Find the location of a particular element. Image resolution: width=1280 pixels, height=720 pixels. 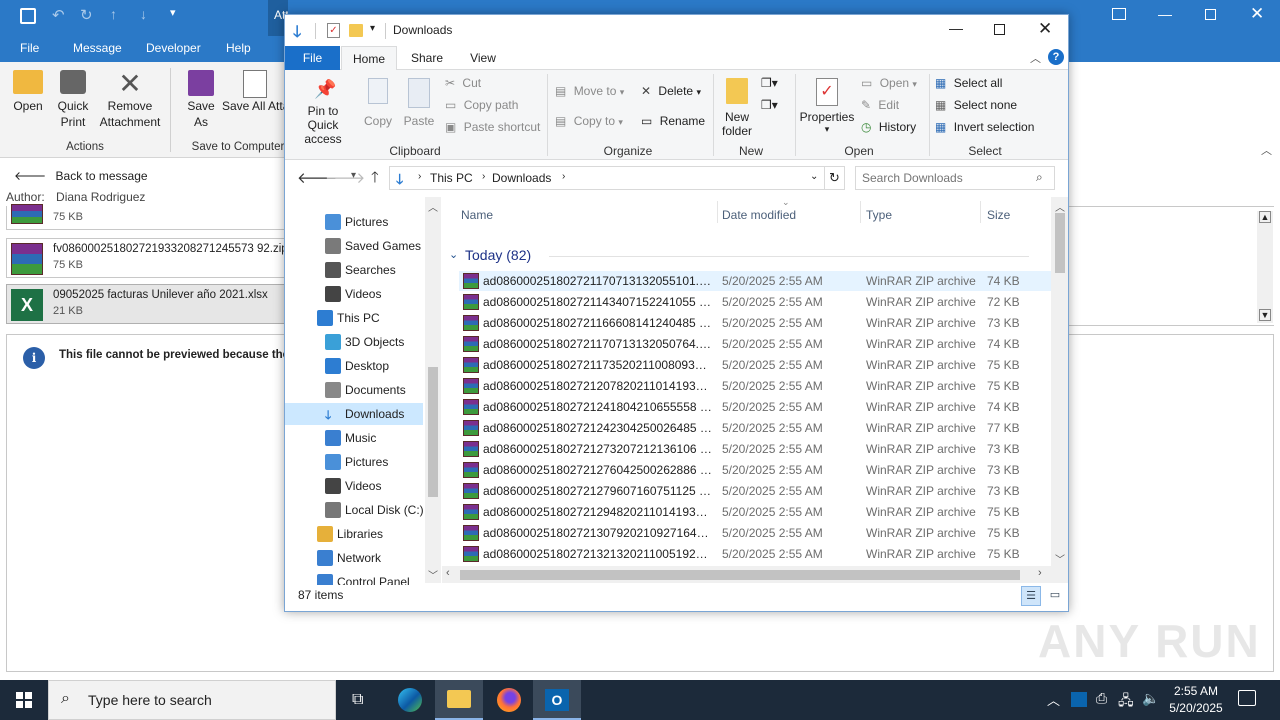

remove-attachment-button: ✕ Remove Attachment is located at coordinates (130, 100).